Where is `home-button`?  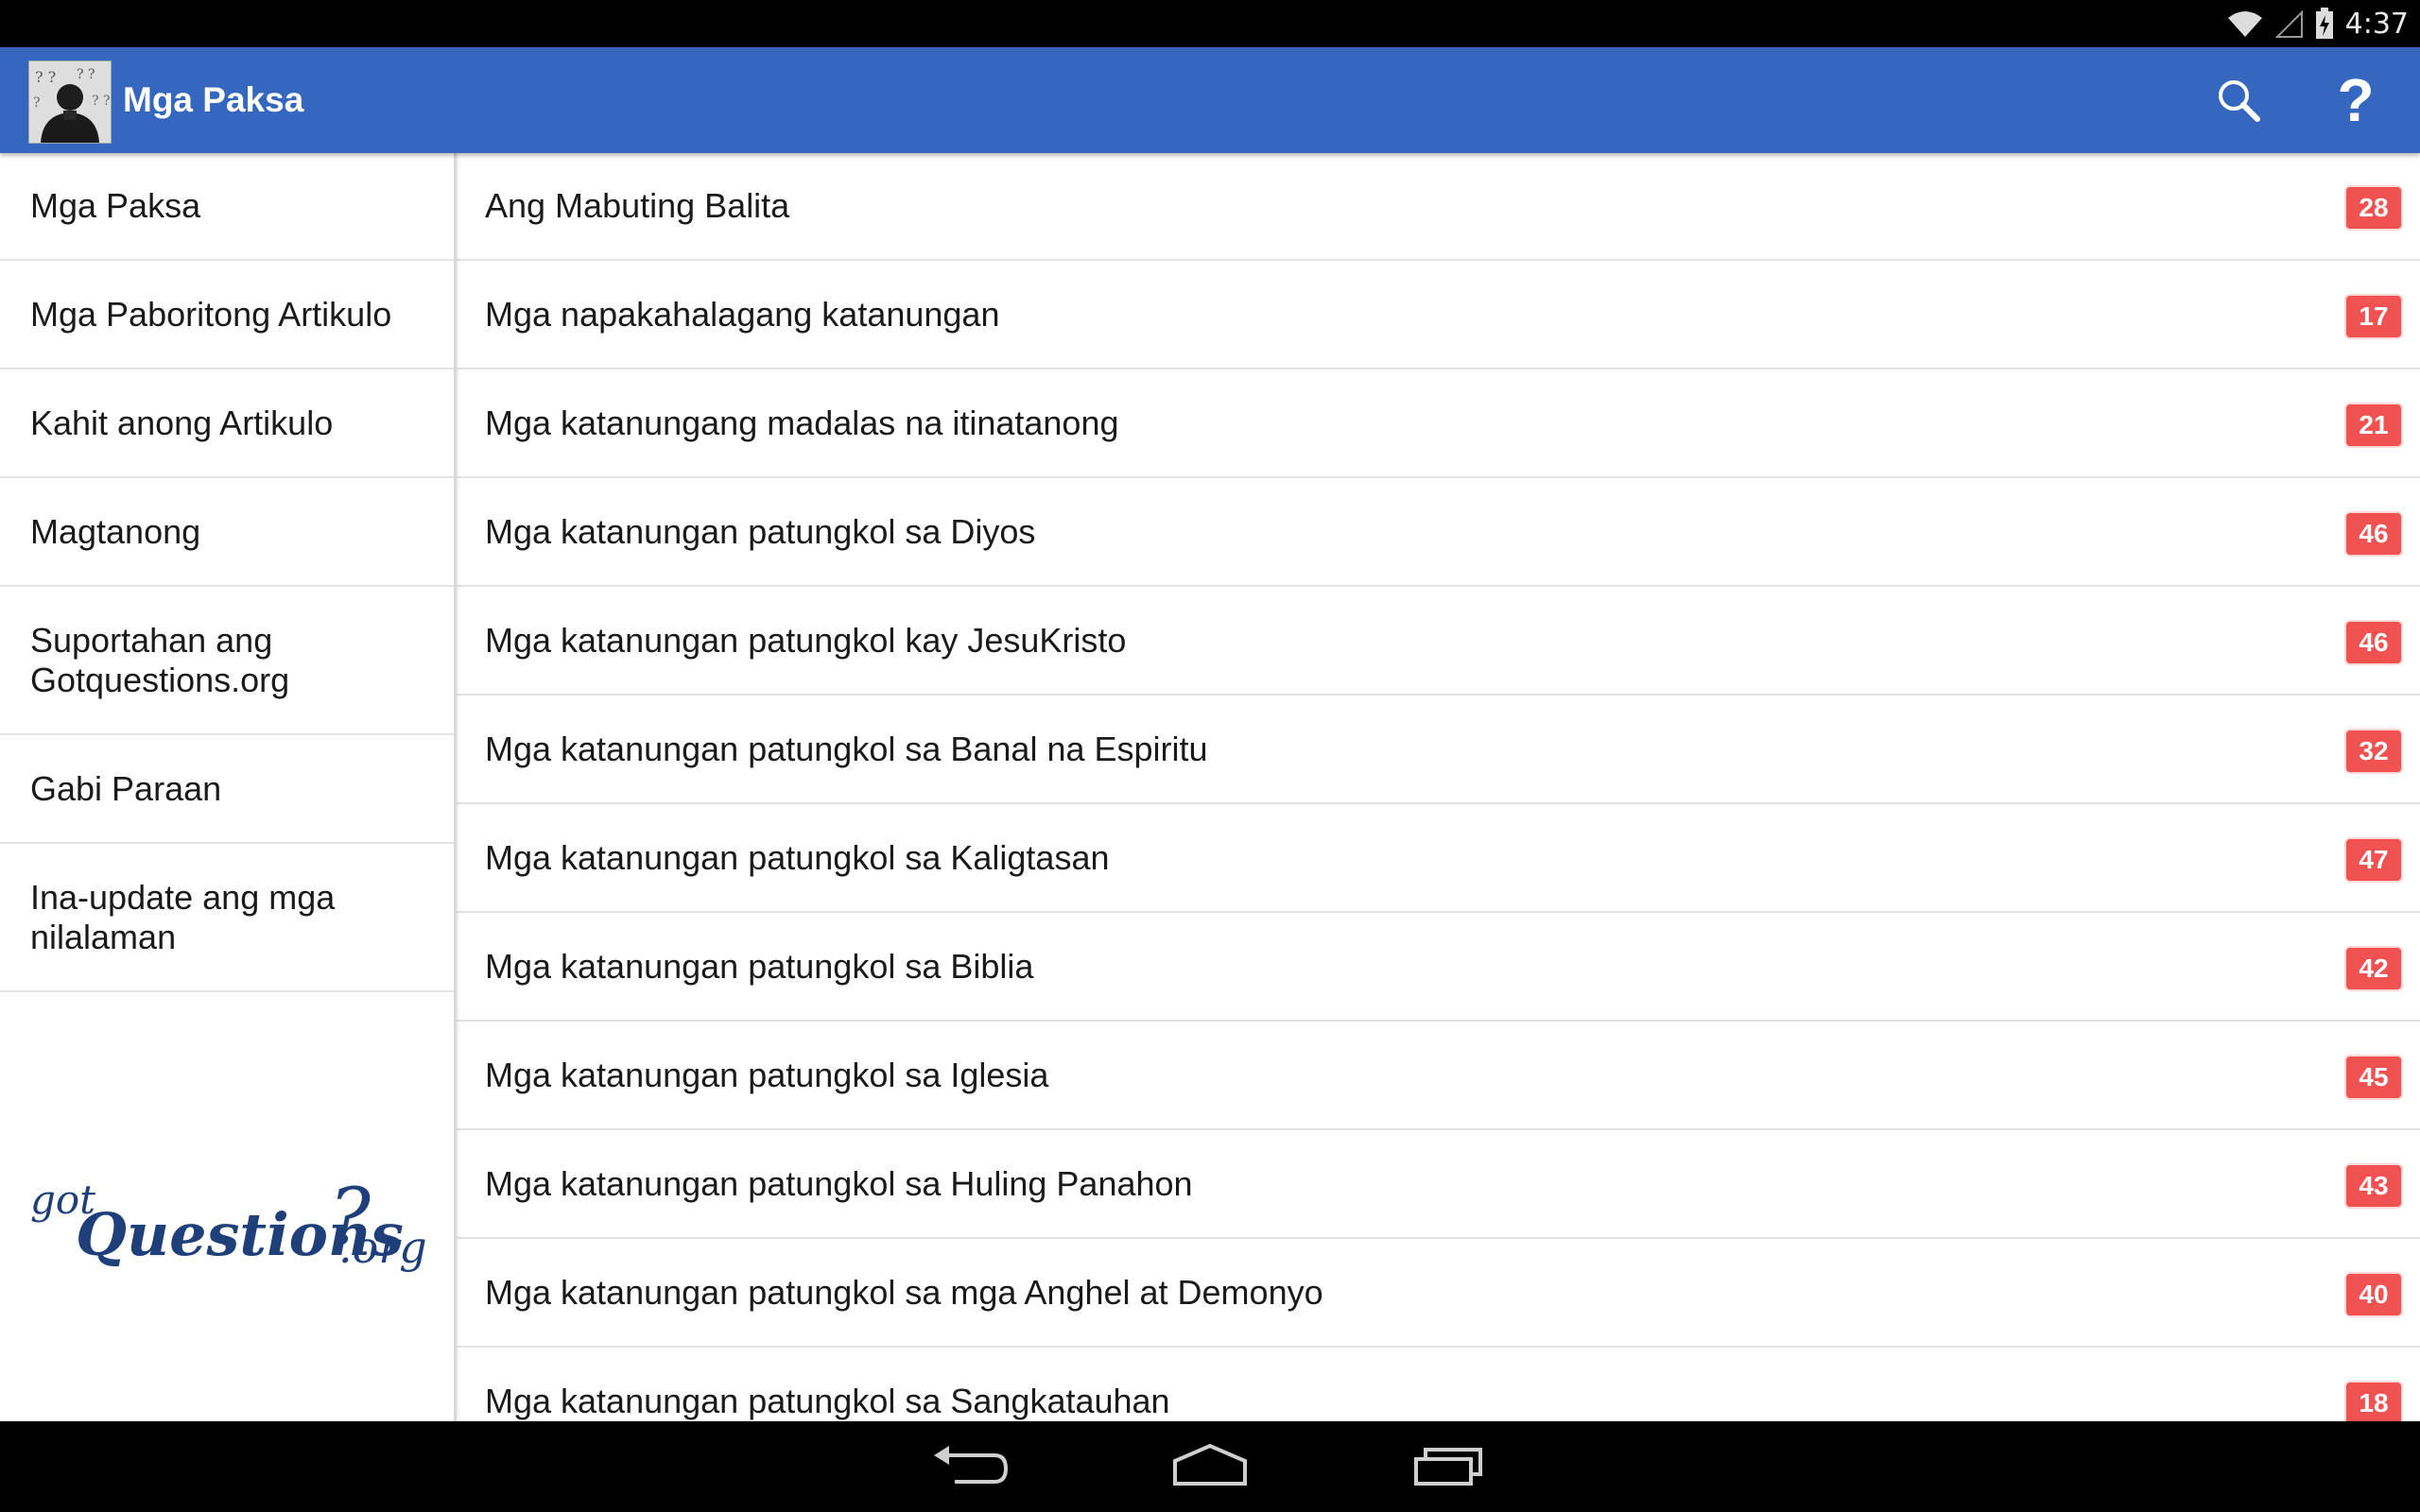 home-button is located at coordinates (1210, 1466).